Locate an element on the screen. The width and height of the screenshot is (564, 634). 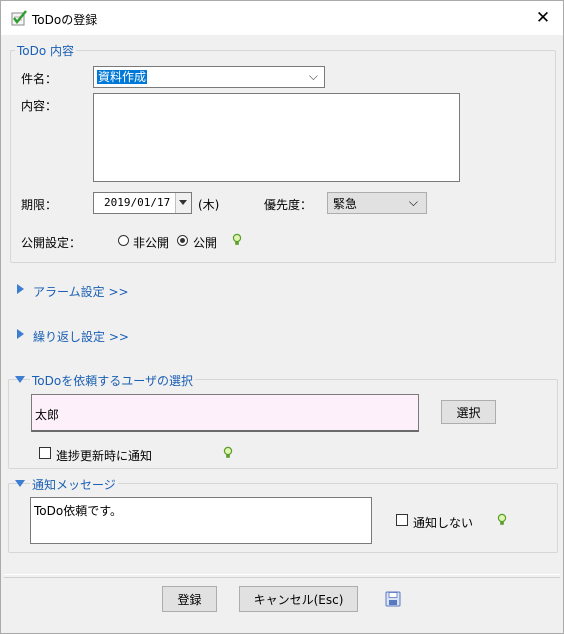
title-bar: ToDoの登録 ✕ is located at coordinates (282, 18).